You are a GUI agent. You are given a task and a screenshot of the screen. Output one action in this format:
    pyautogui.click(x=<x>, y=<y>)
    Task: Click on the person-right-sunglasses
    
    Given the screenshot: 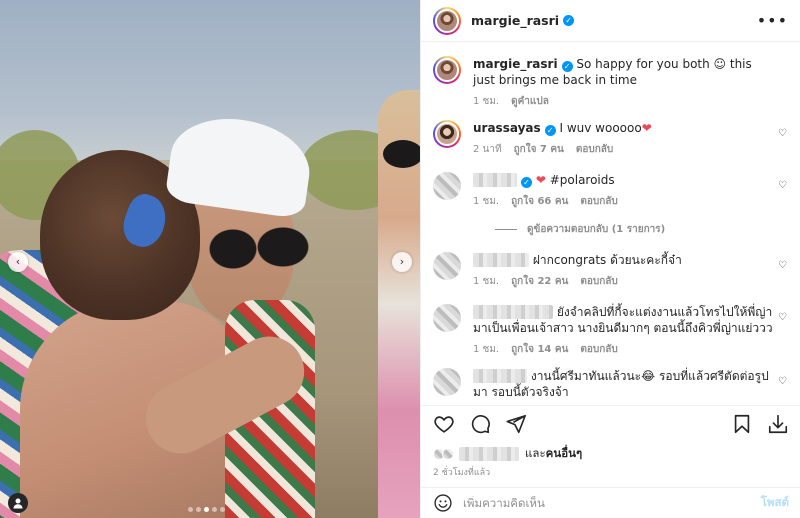 What is the action you would take?
    pyautogui.click(x=401, y=154)
    